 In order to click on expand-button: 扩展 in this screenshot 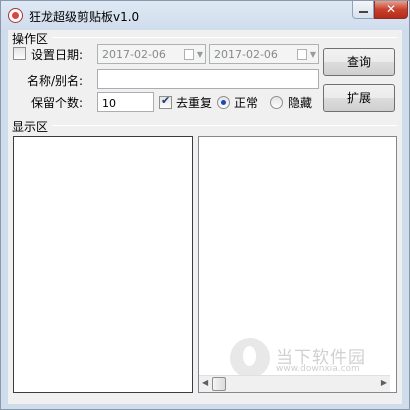, I will do `click(359, 98)`.